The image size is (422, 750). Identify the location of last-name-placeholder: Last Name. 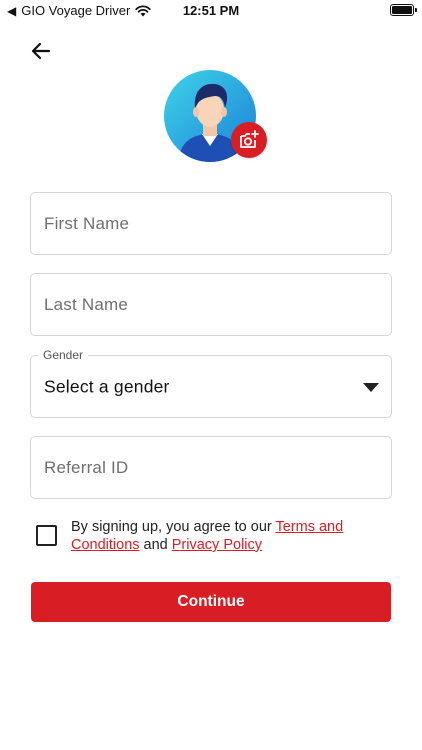
(86, 304).